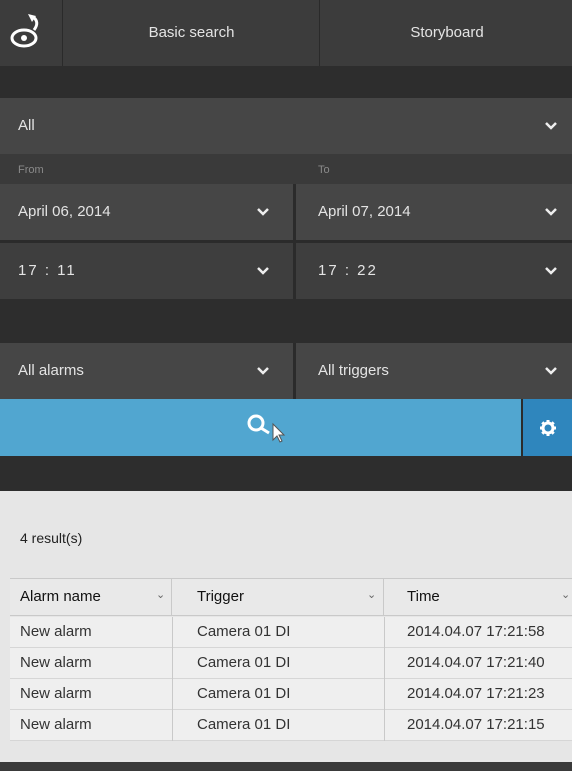  I want to click on results-table-header: Alarm name ⌄ Trigger ⌄ Time ⌄, so click(291, 597).